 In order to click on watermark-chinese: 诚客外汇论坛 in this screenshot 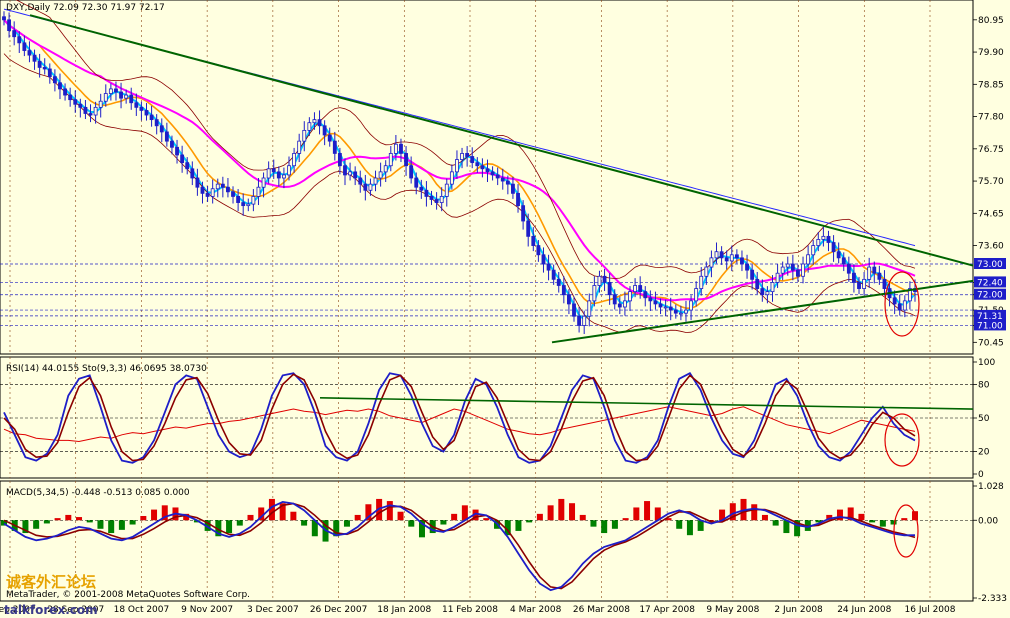, I will do `click(51, 582)`.